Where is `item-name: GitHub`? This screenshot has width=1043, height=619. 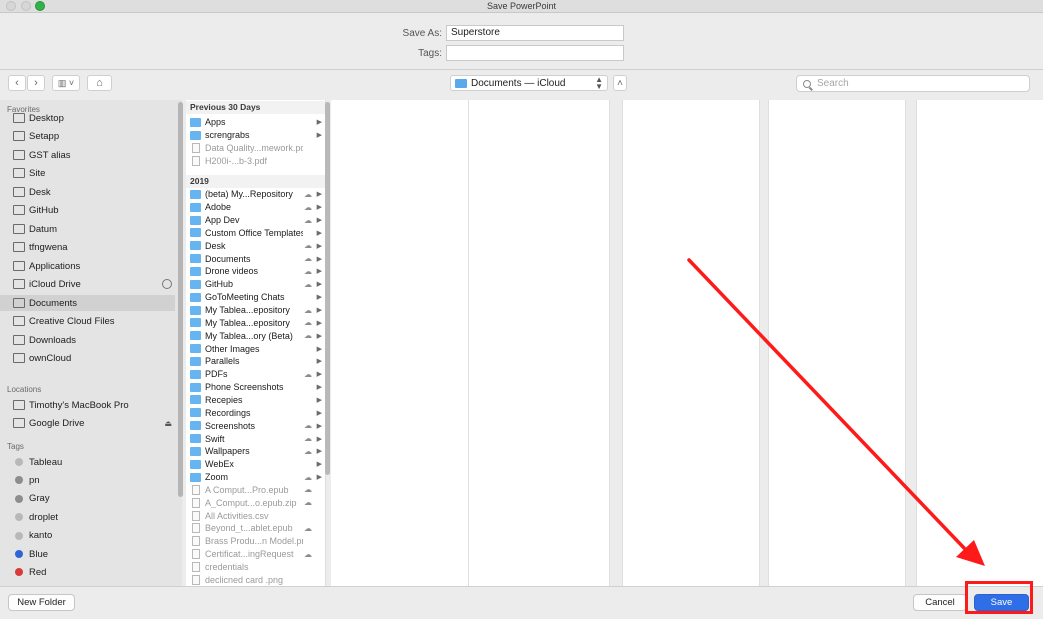 item-name: GitHub is located at coordinates (219, 284).